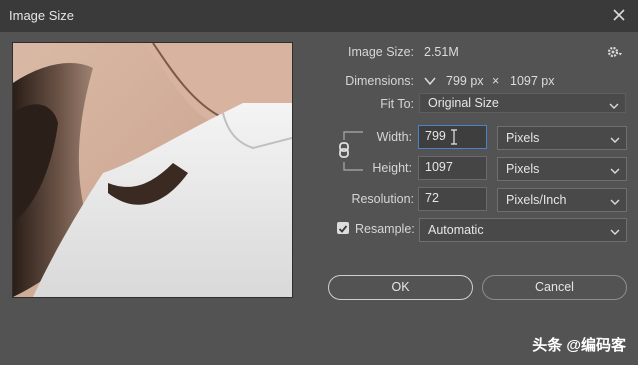 Image resolution: width=638 pixels, height=365 pixels. Describe the element at coordinates (397, 104) in the screenshot. I see `fit-to-label: Fit To:` at that location.